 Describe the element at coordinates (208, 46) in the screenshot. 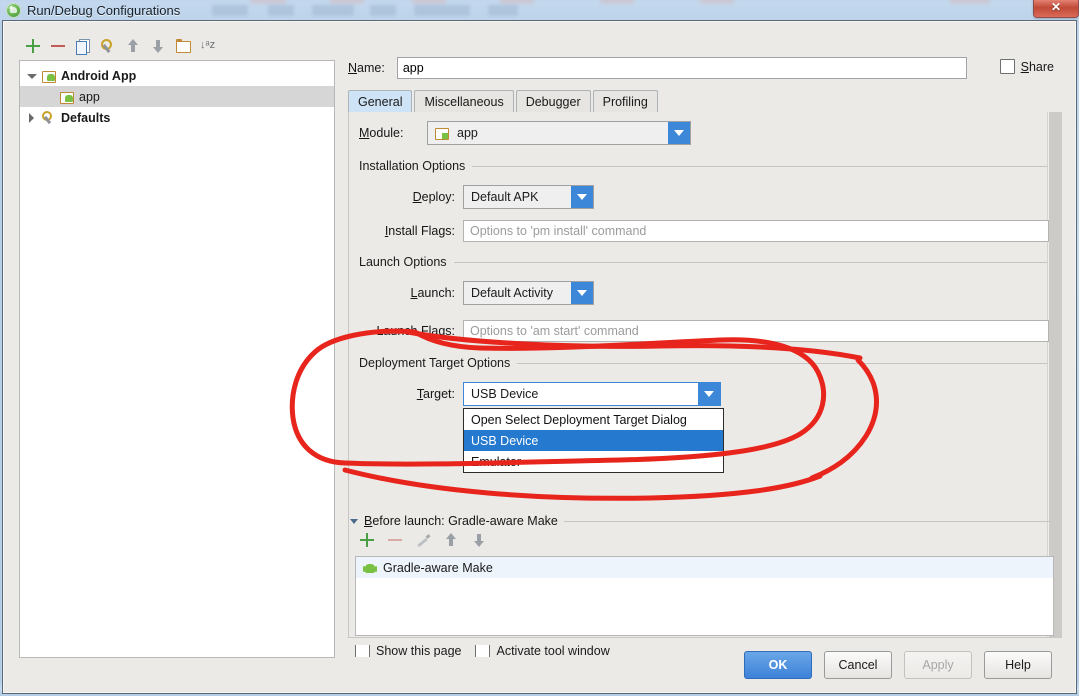

I see `sort-alphabetically-icon: ↓ᵃz` at that location.